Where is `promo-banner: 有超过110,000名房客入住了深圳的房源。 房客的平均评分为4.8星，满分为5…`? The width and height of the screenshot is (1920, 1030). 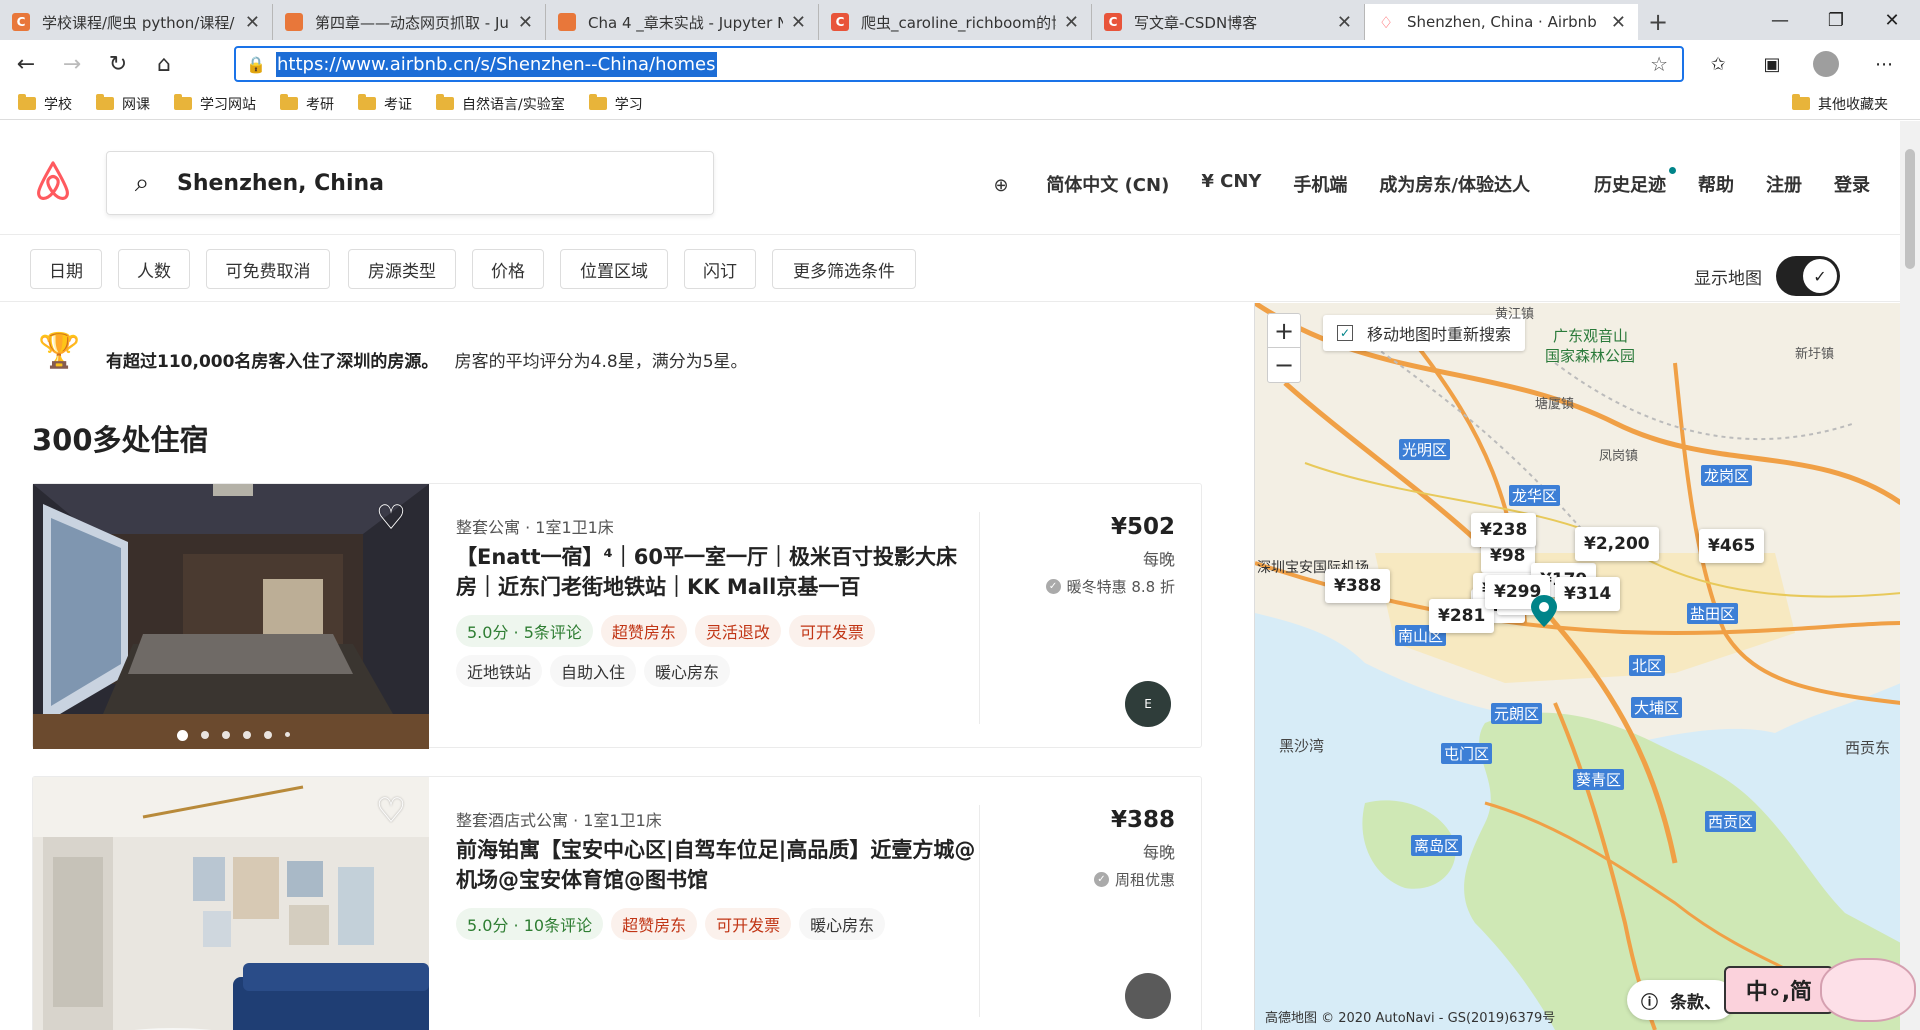
promo-banner: 有超过110,000名房客入住了深圳的房源。 房客的平均评分为4.8星，满分为5… is located at coordinates (427, 359).